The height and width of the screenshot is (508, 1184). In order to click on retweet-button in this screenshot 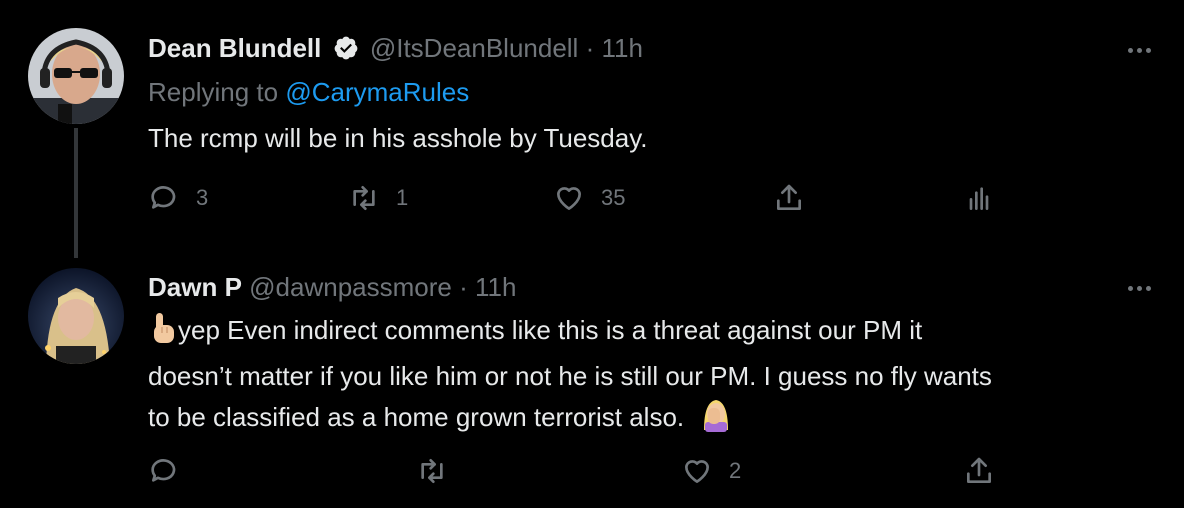, I will do `click(440, 471)`.